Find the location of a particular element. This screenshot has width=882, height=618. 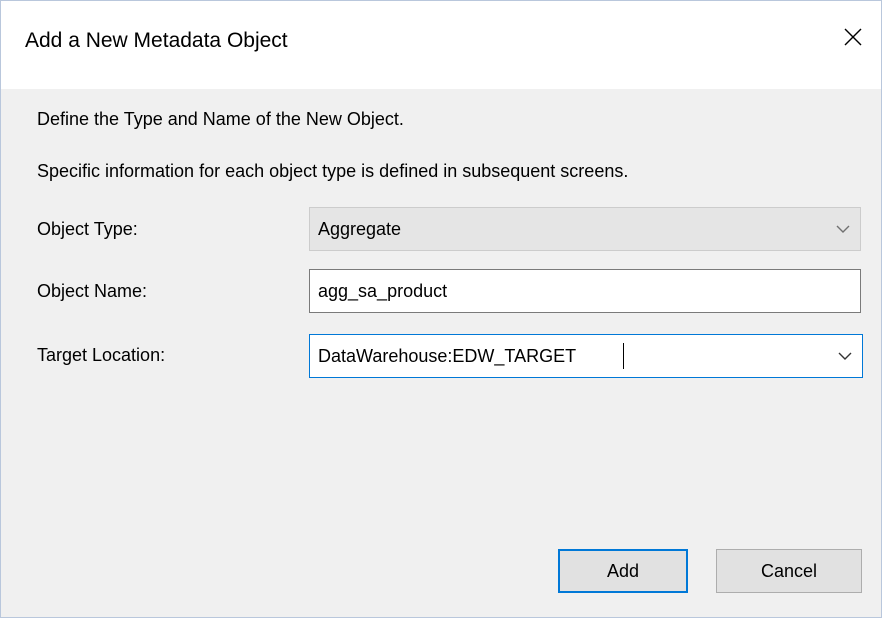

target-location-value: DataWarehouse:EDW_TARGET is located at coordinates (447, 356).